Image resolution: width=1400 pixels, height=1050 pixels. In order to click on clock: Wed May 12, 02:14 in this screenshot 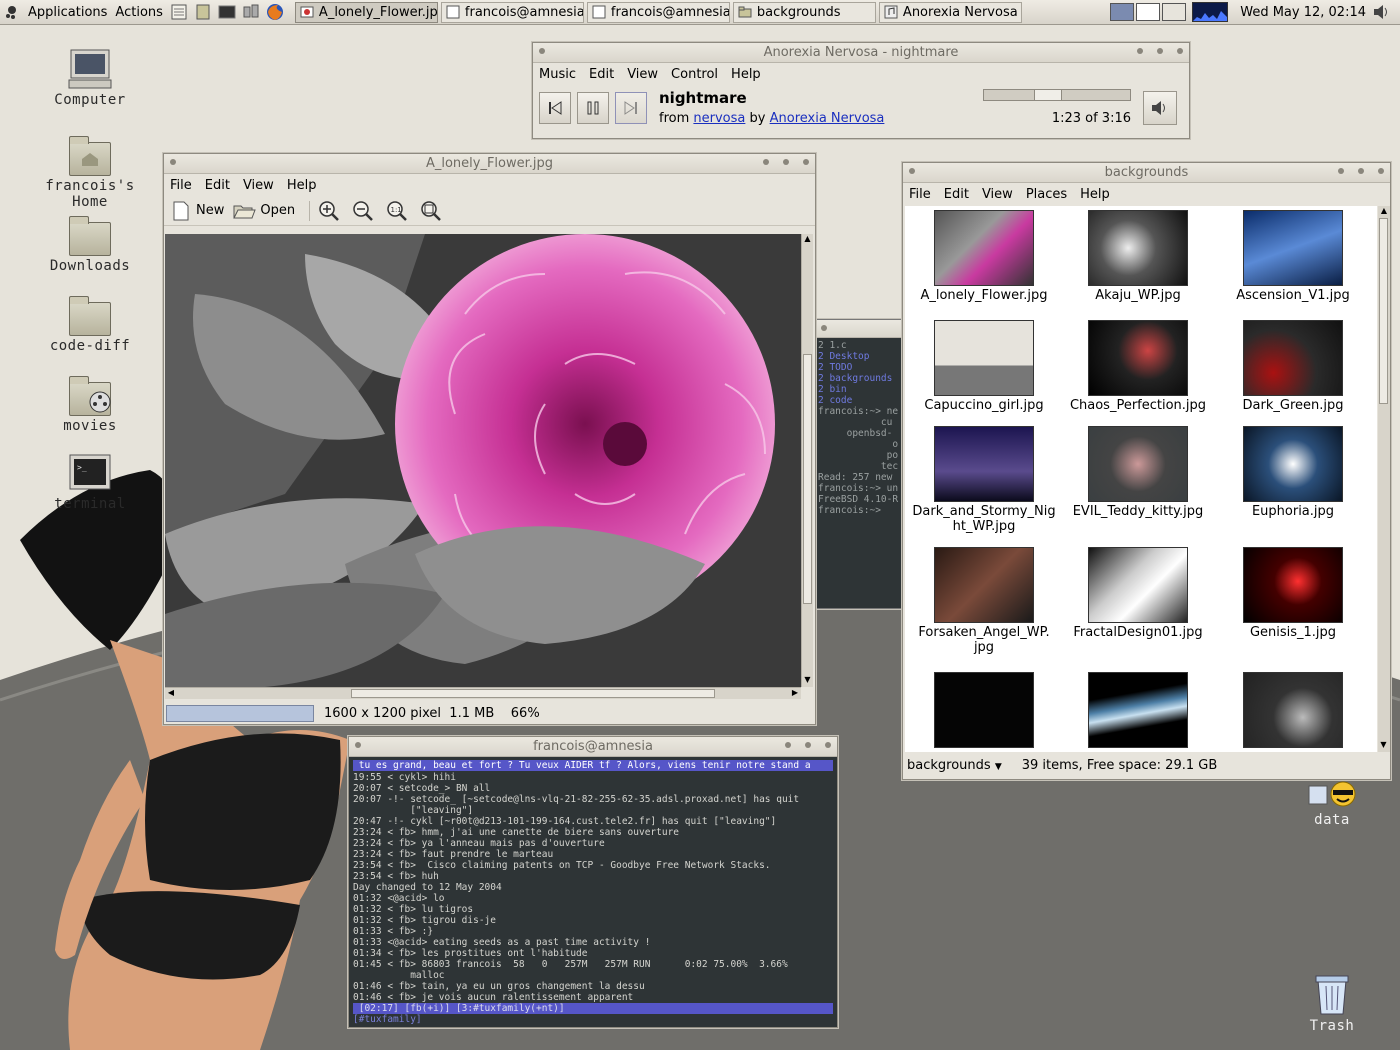, I will do `click(1303, 12)`.